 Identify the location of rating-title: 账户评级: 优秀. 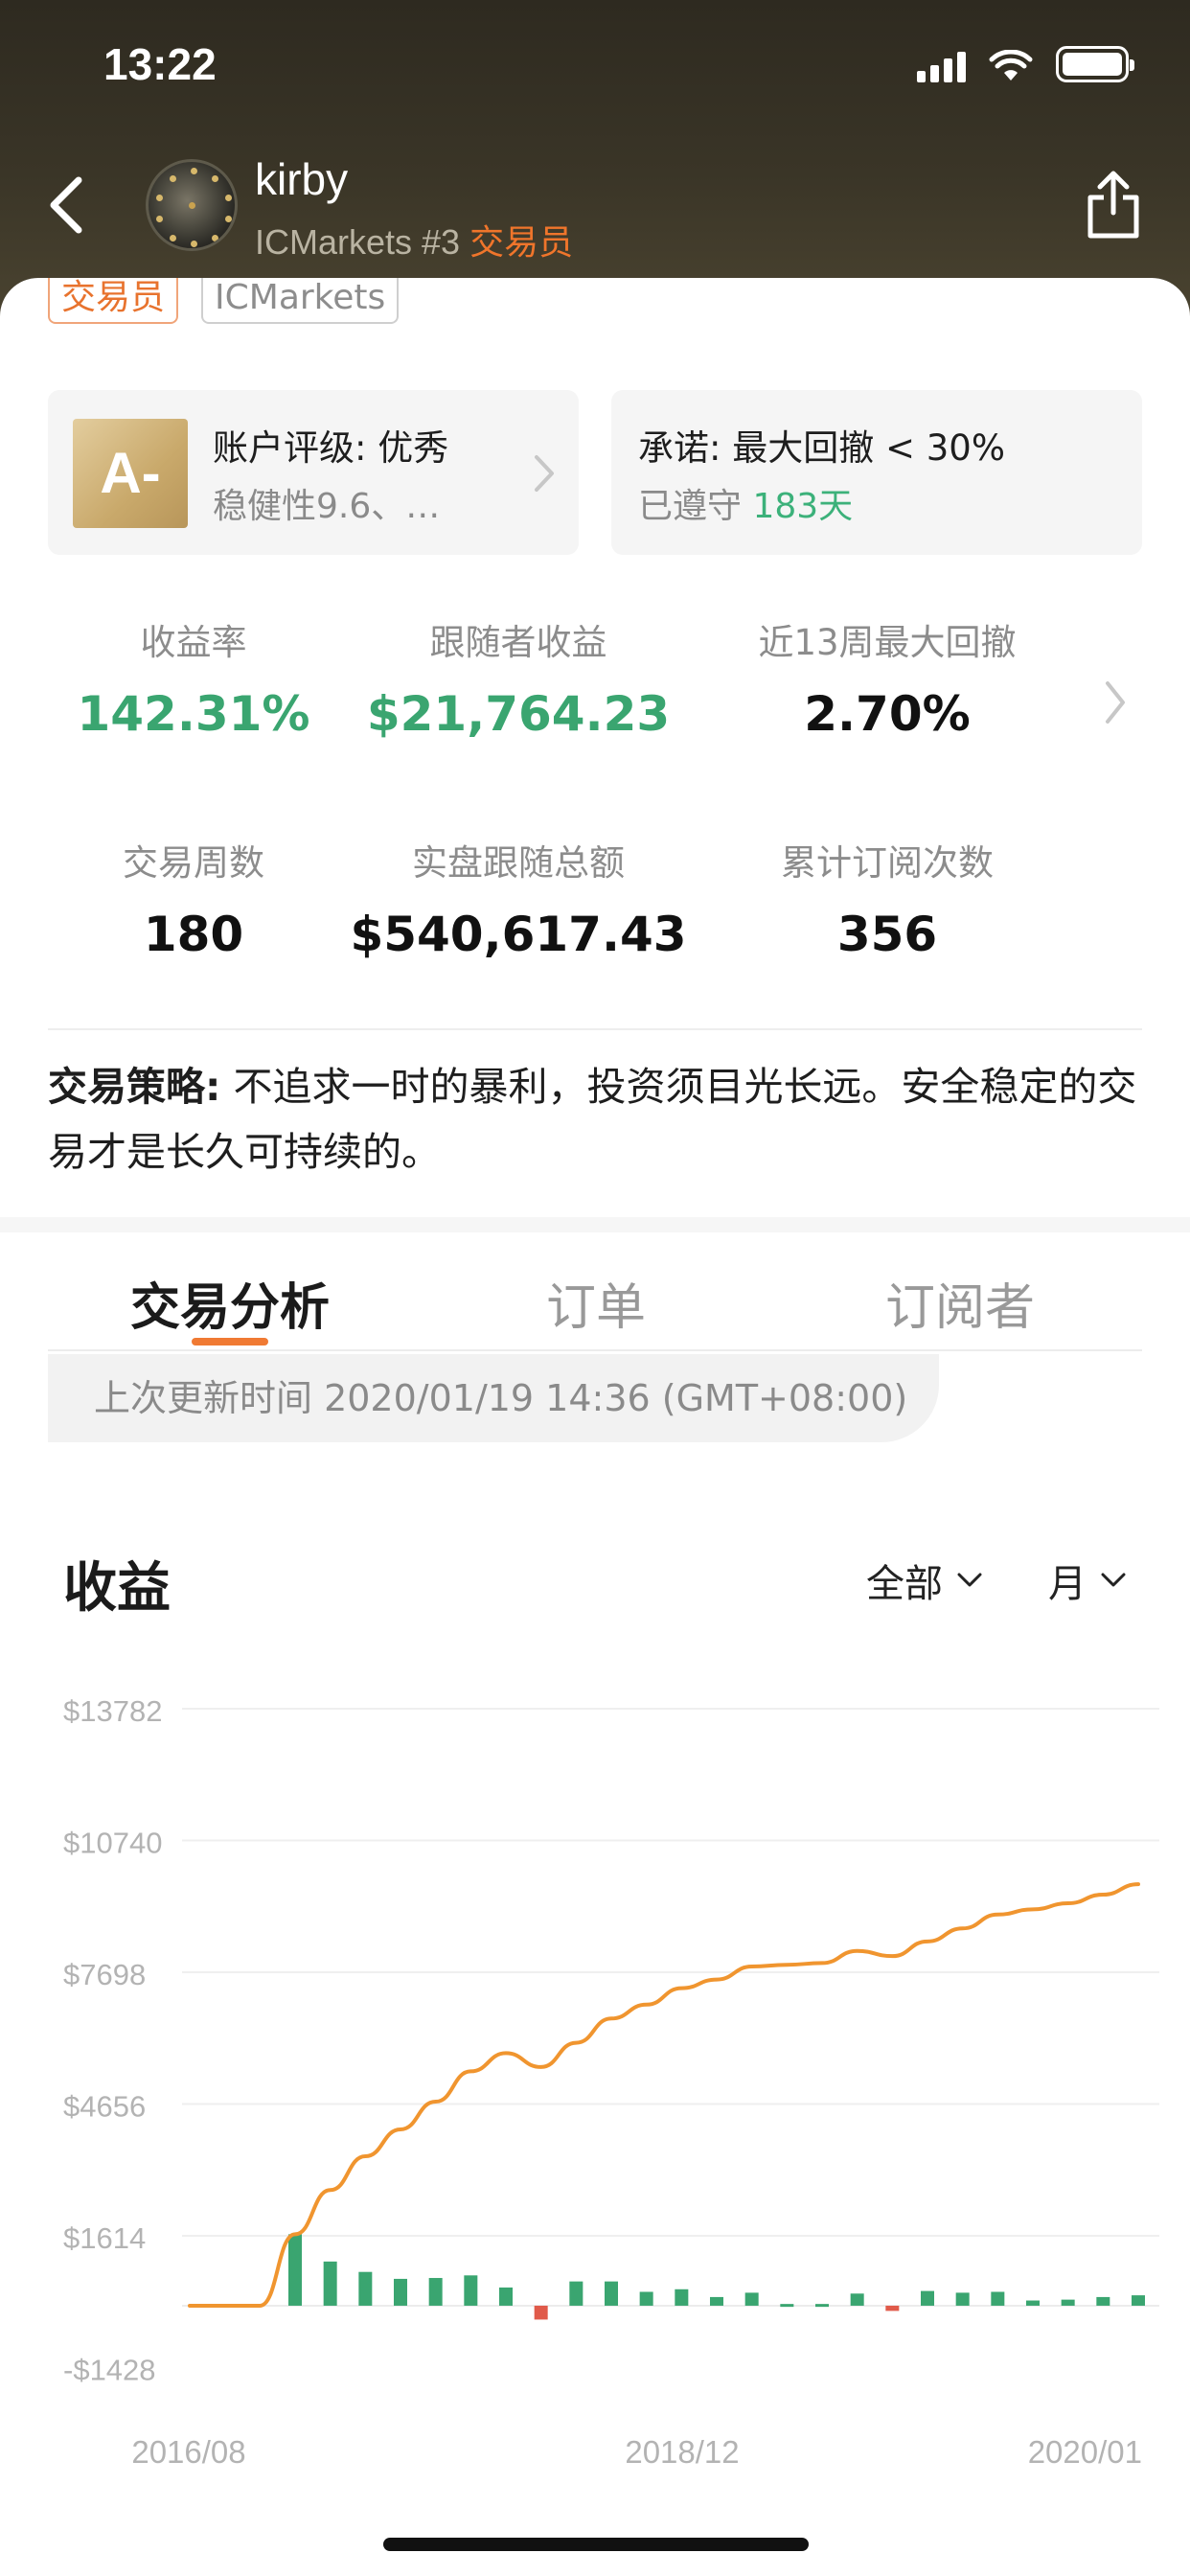
(331, 448).